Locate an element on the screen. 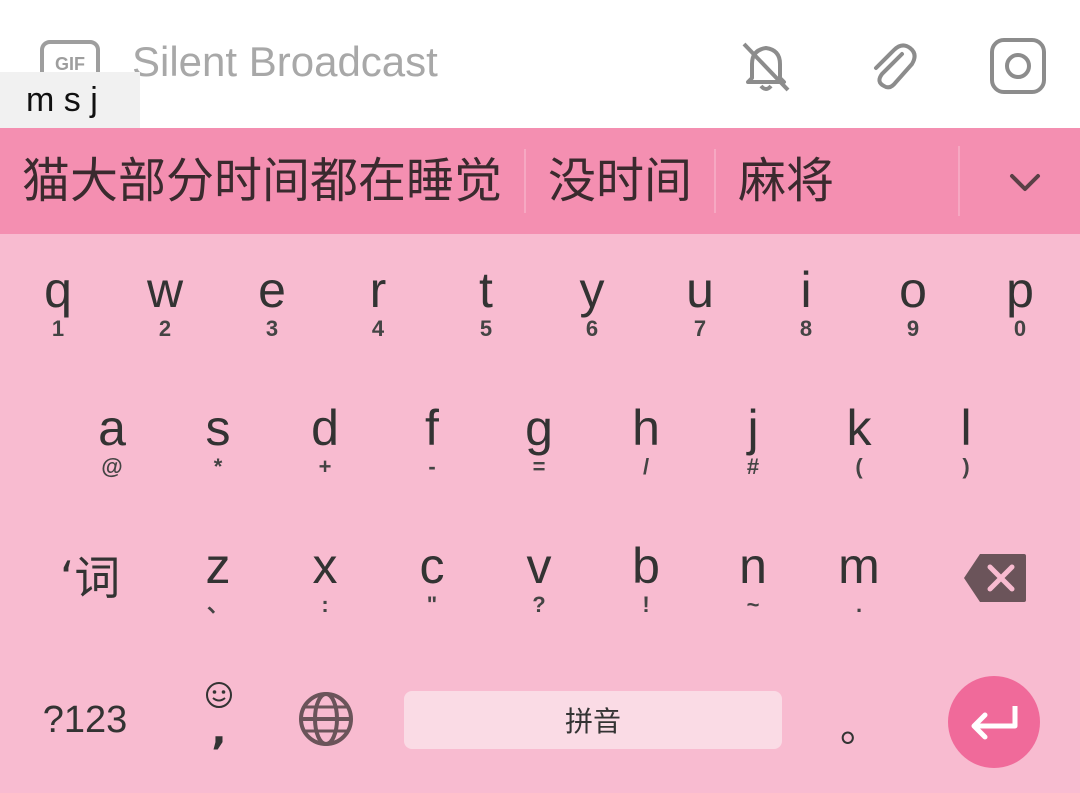  key-a: a @ is located at coordinates (112, 439).